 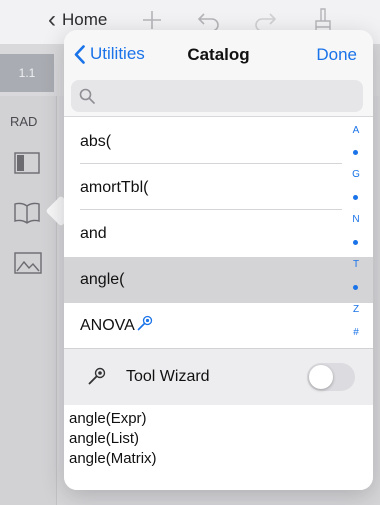 I want to click on tool-wizard-toggle, so click(x=331, y=377).